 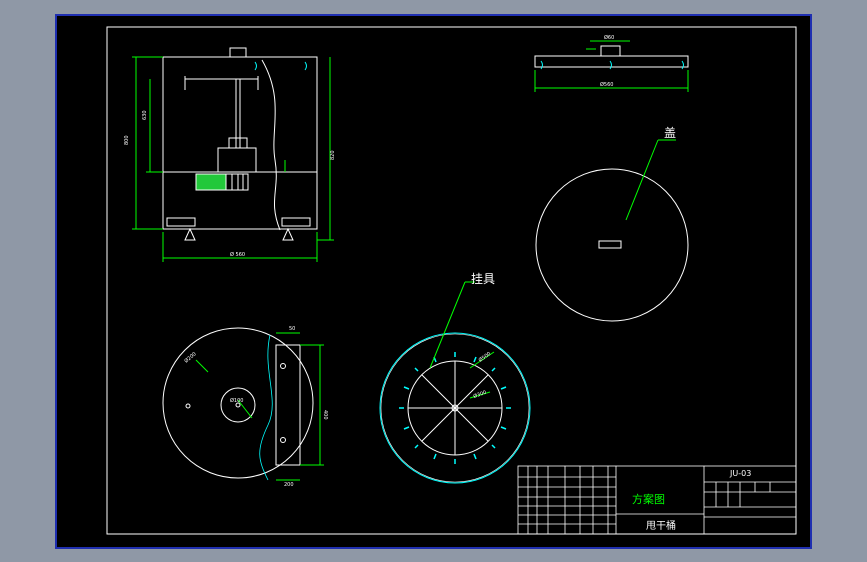 I want to click on lid-circle, so click(x=612, y=245).